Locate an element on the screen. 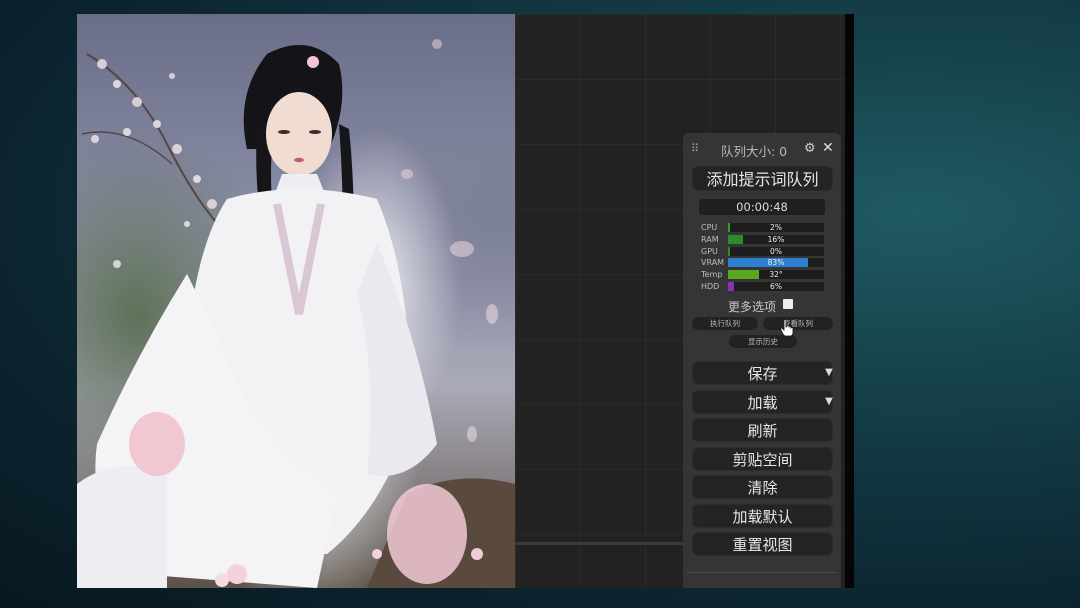  refresh-button: 刷新 is located at coordinates (762, 430).